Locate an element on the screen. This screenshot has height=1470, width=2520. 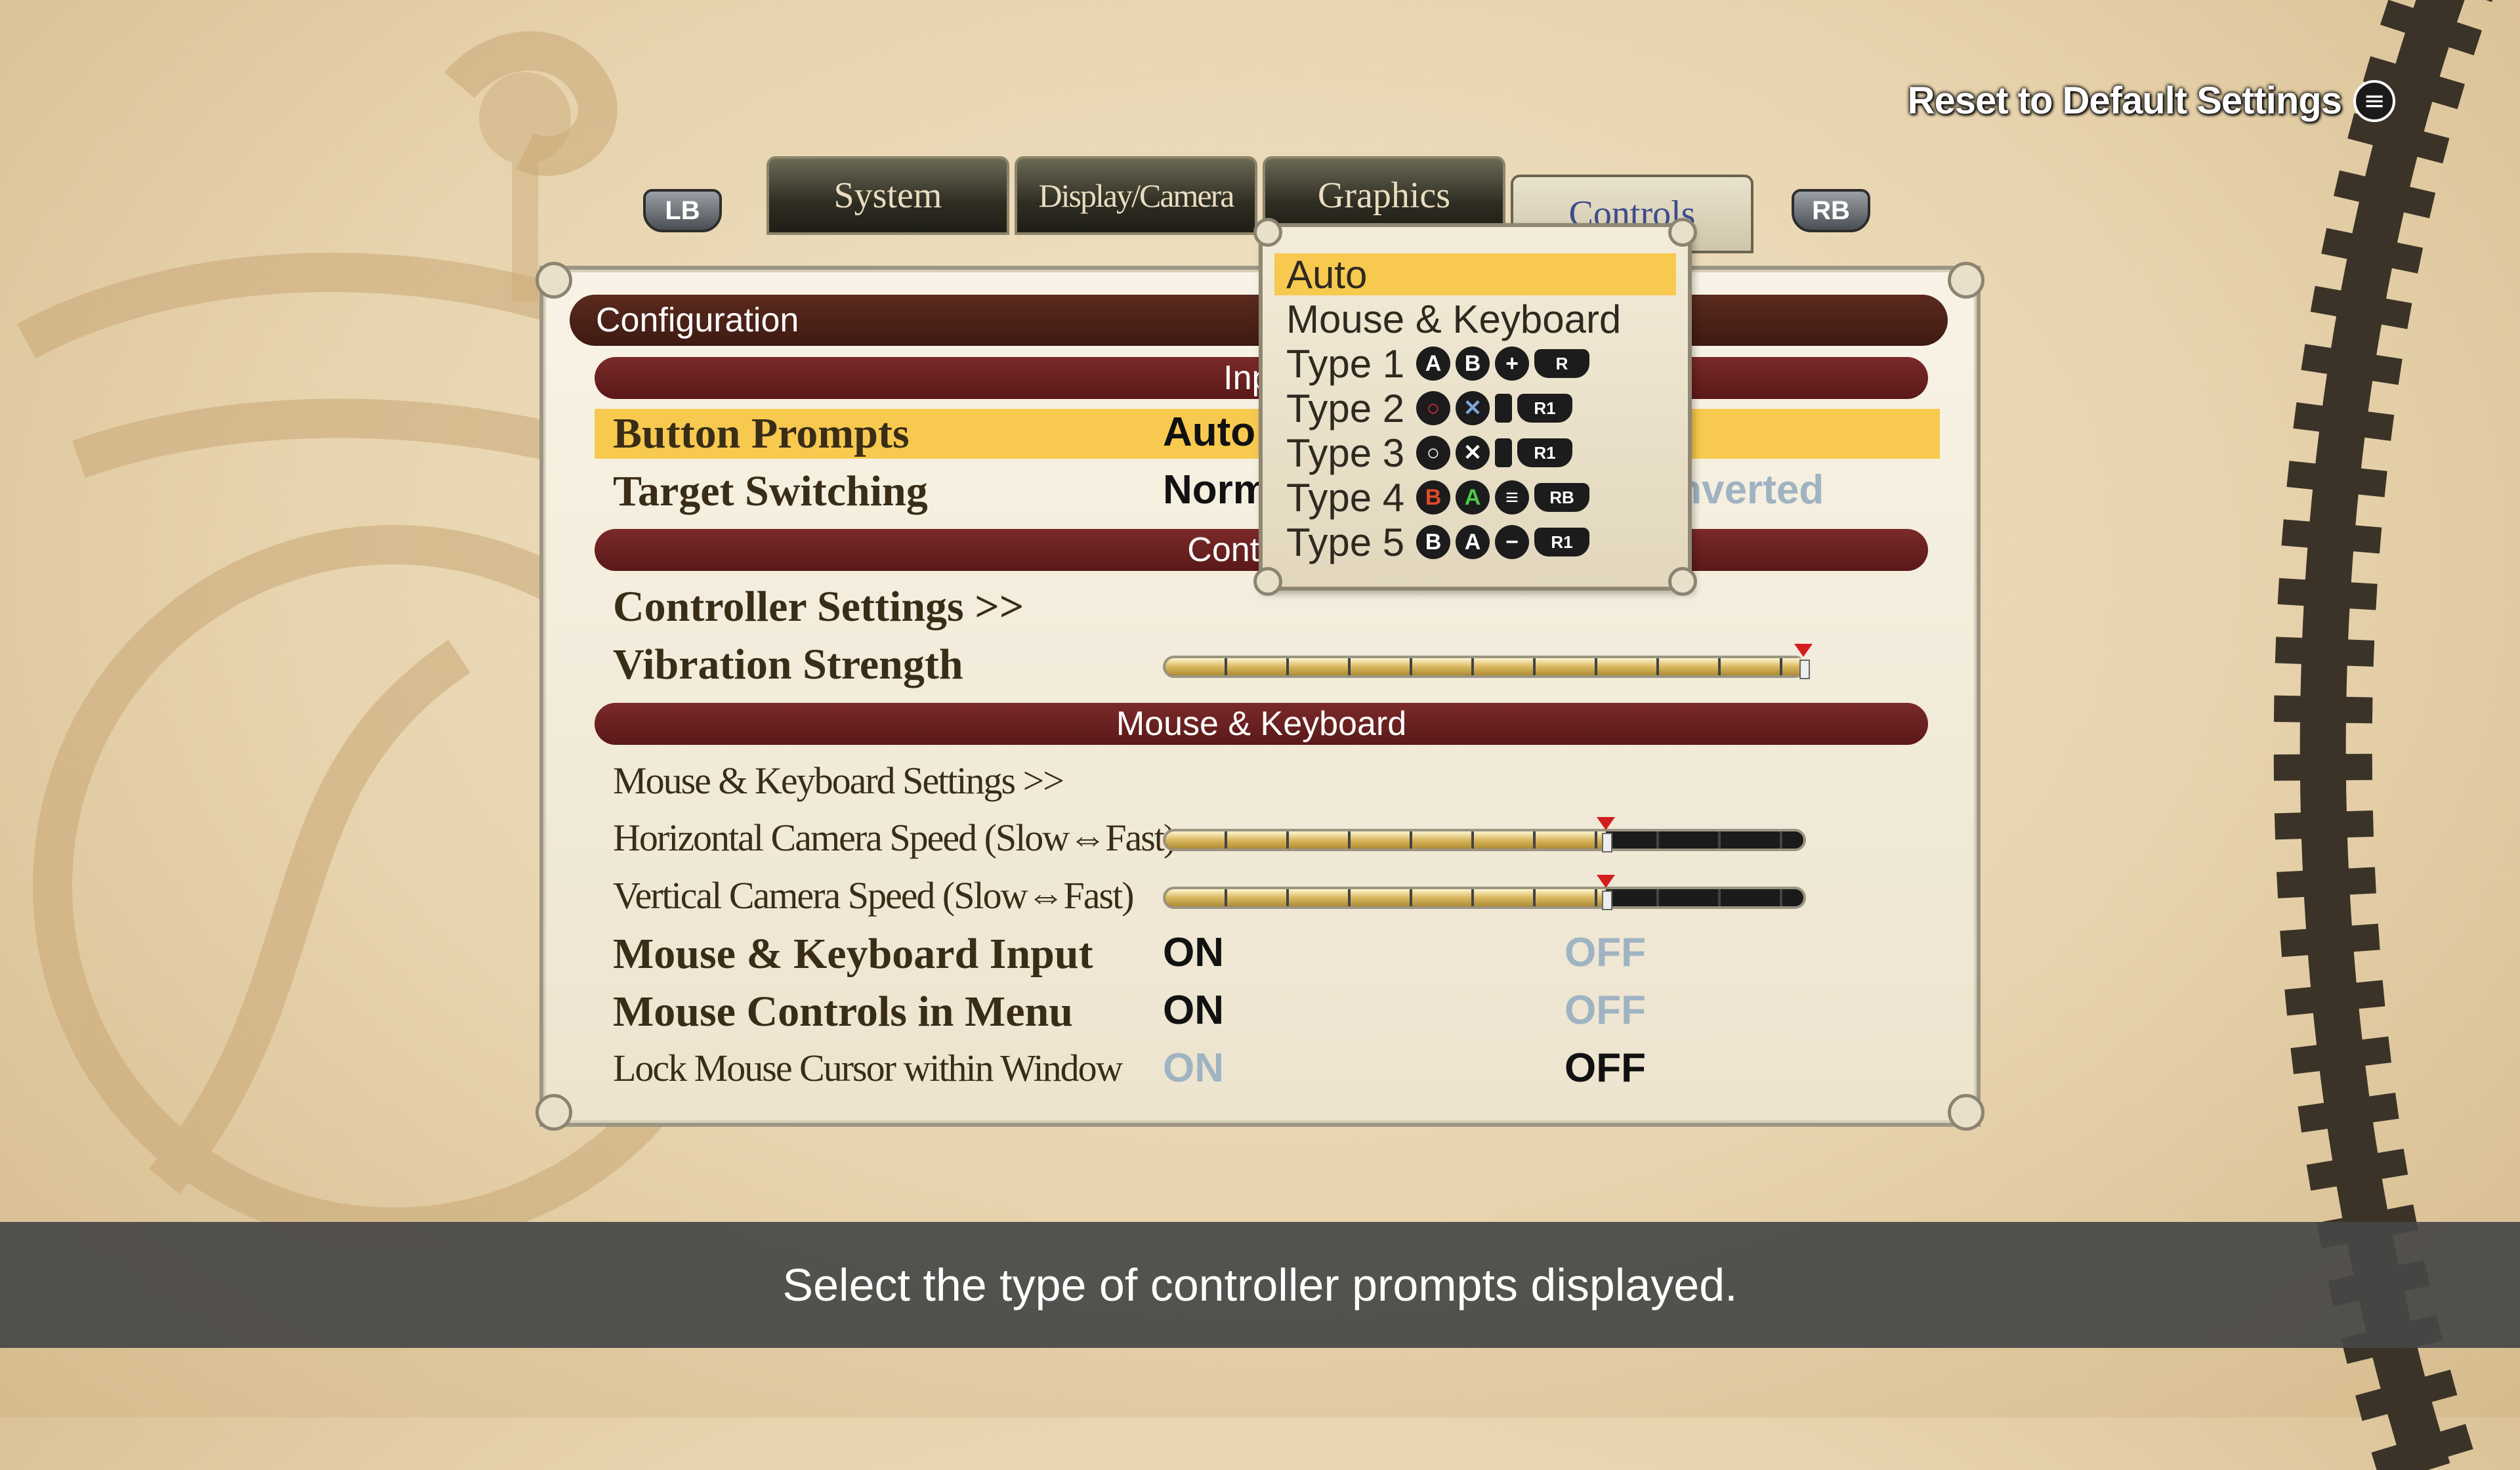
option-auto: Auto is located at coordinates (1475, 274).